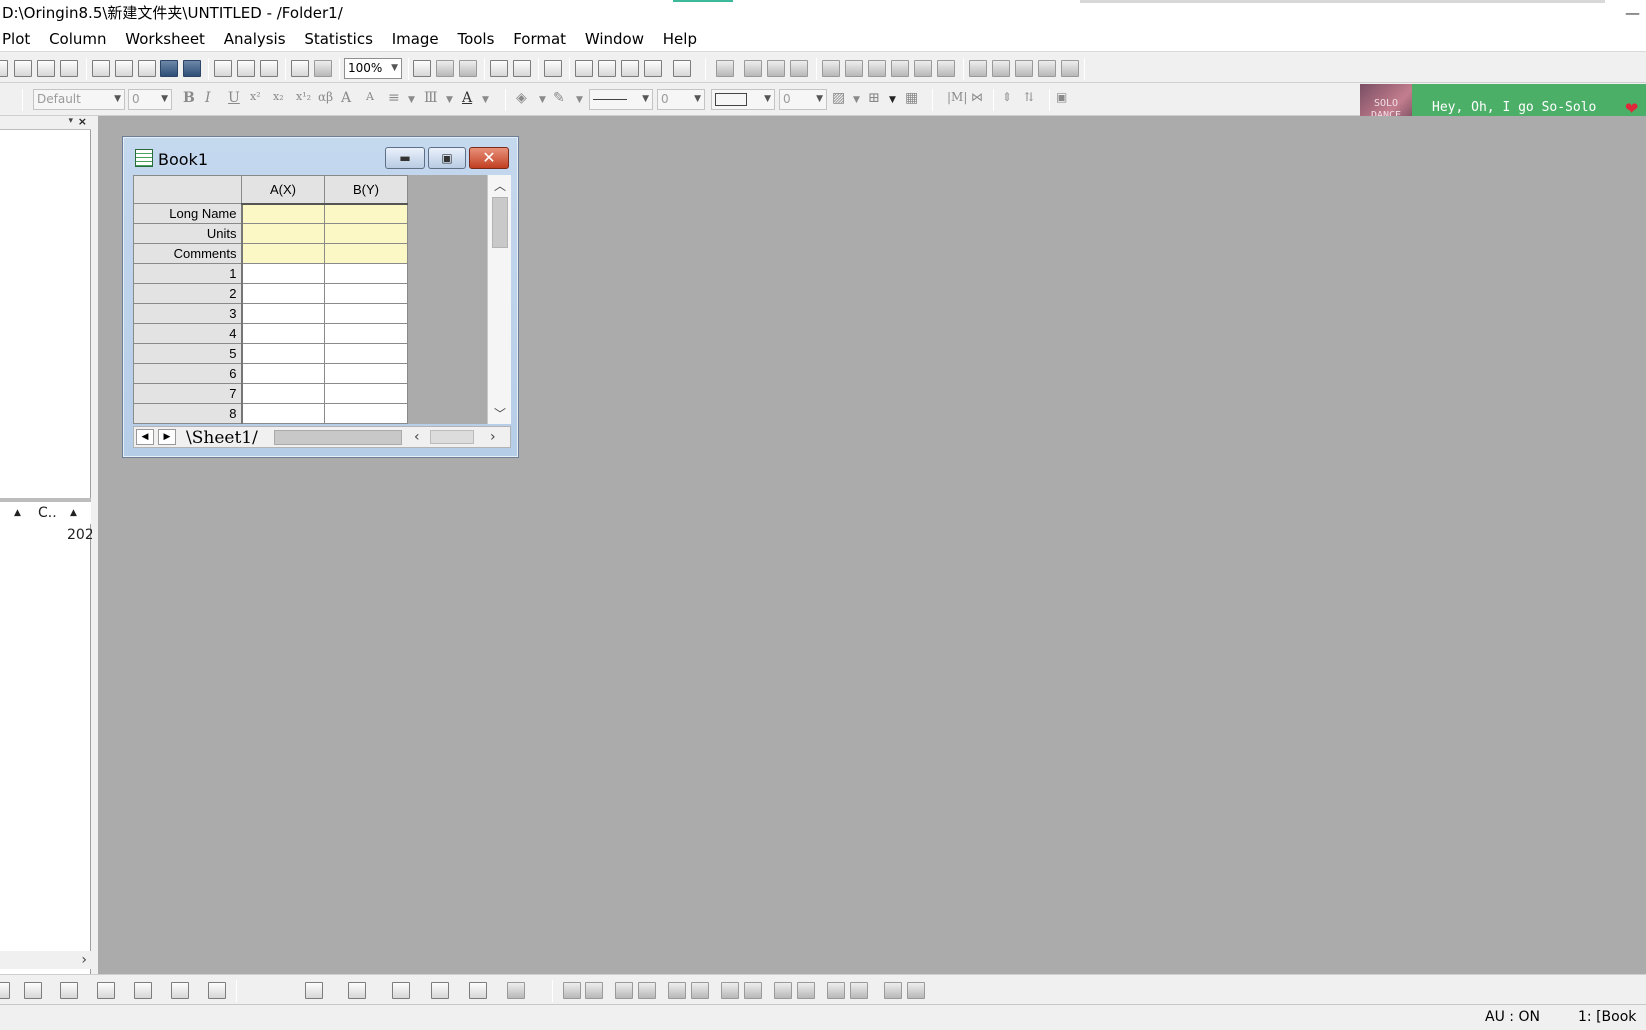 The image size is (1646, 1030). Describe the element at coordinates (682, 68) in the screenshot. I see `new-column-icon` at that location.